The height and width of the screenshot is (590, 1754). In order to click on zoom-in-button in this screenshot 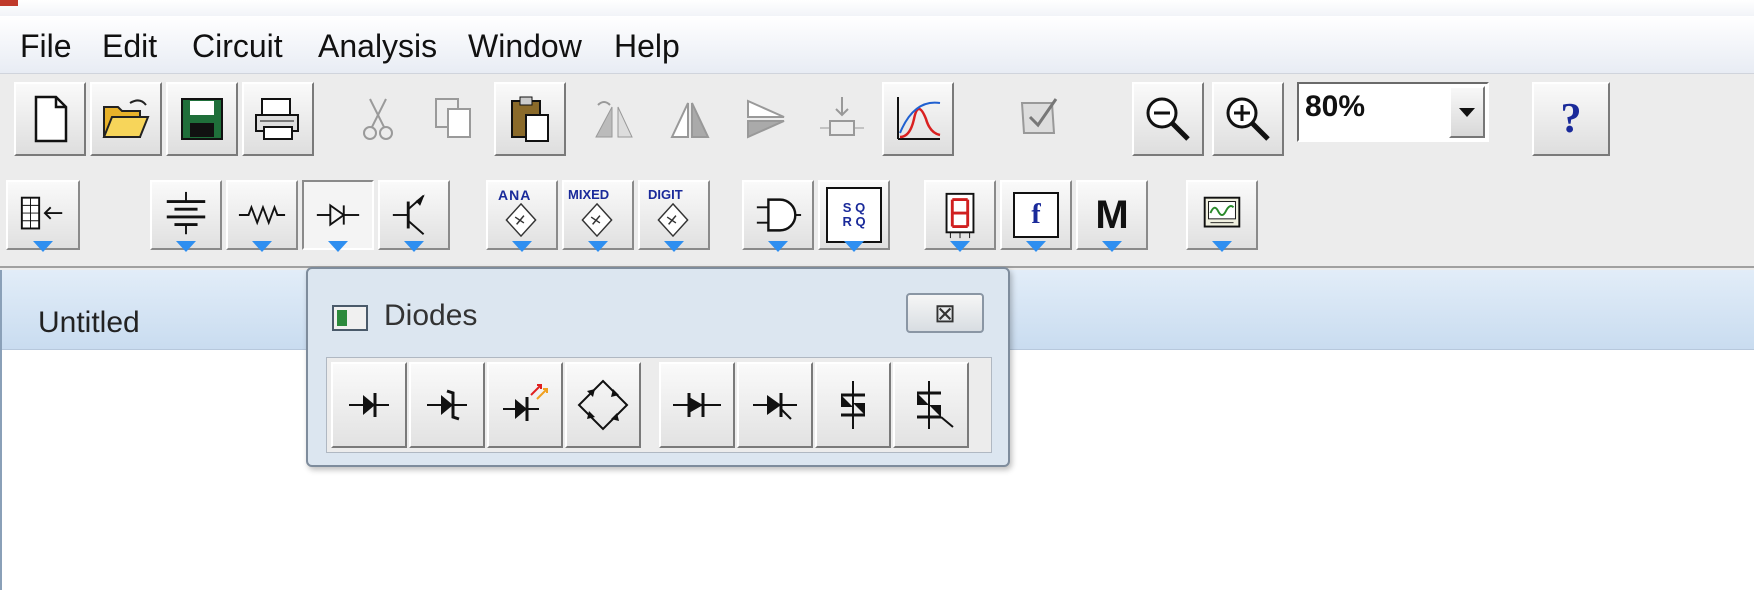, I will do `click(1248, 119)`.